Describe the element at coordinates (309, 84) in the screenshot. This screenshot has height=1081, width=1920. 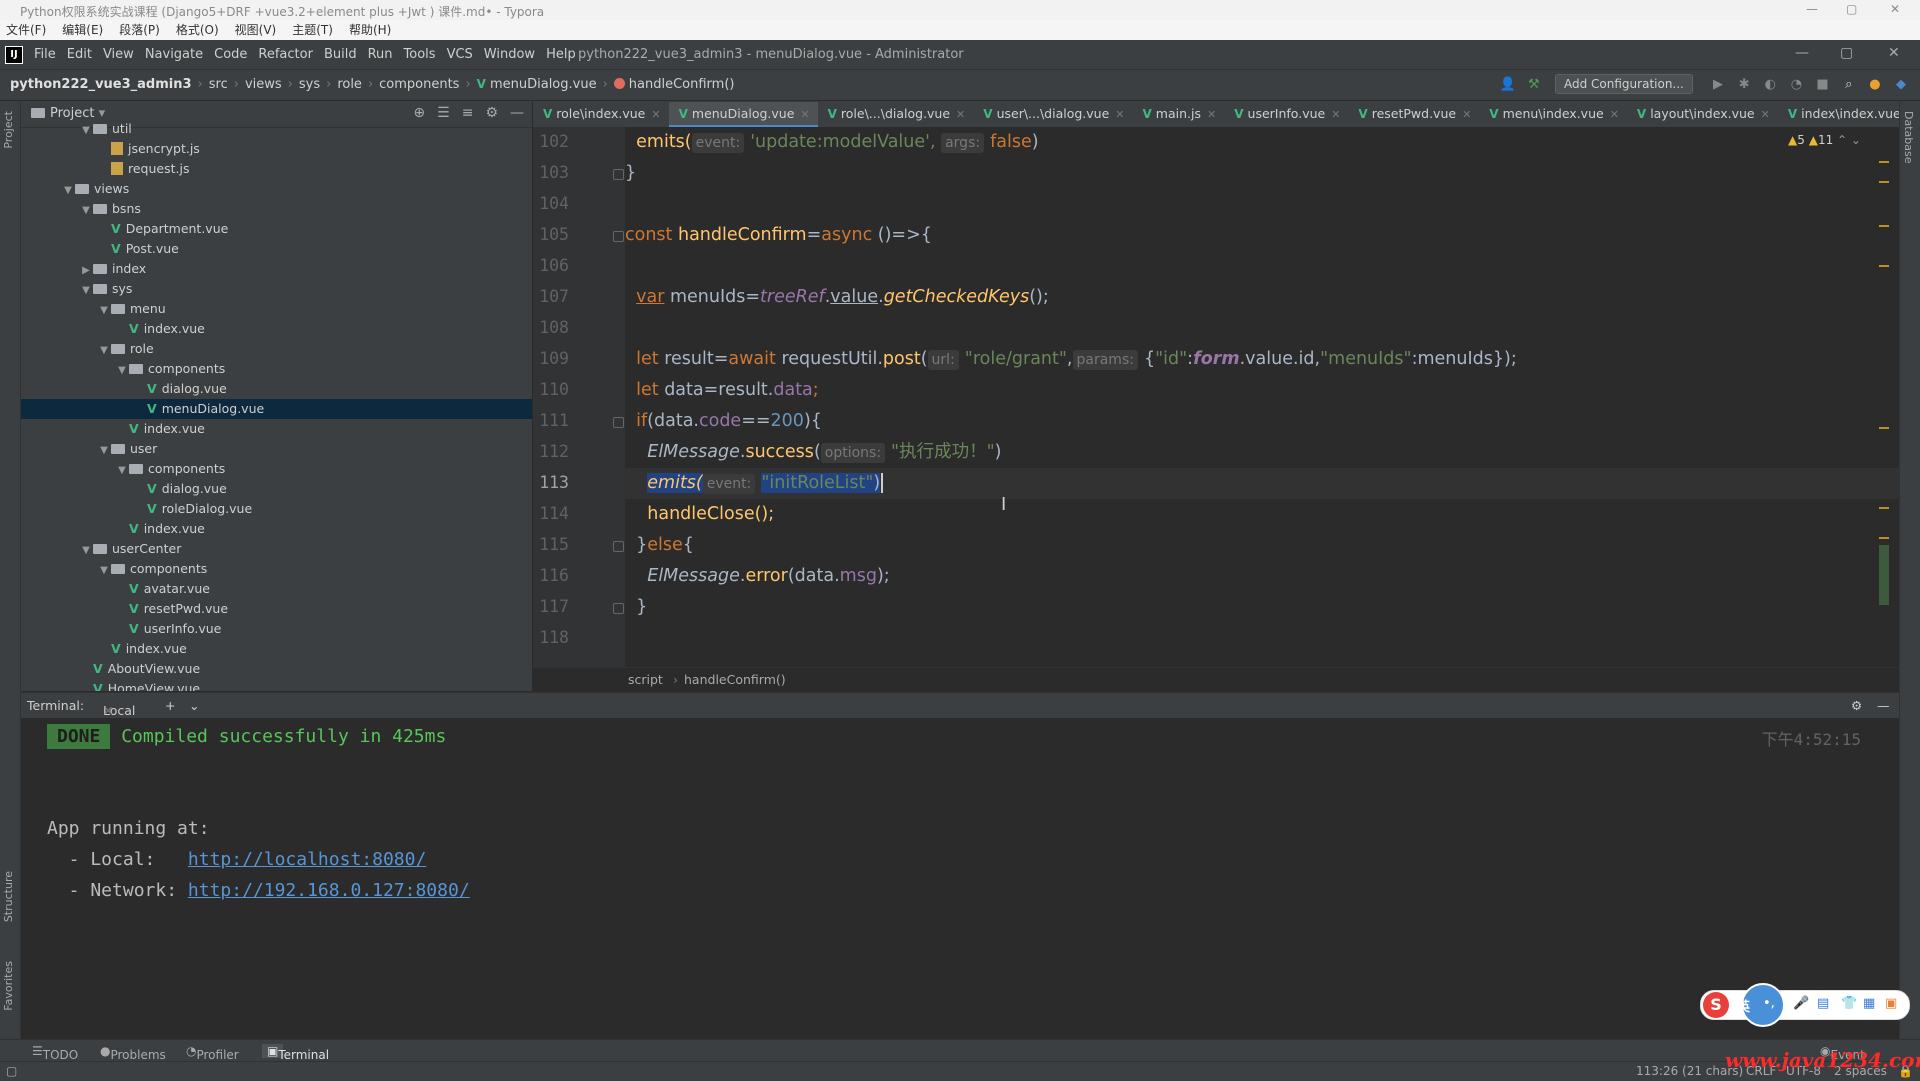
I see `breadcrumb-sys: sys` at that location.